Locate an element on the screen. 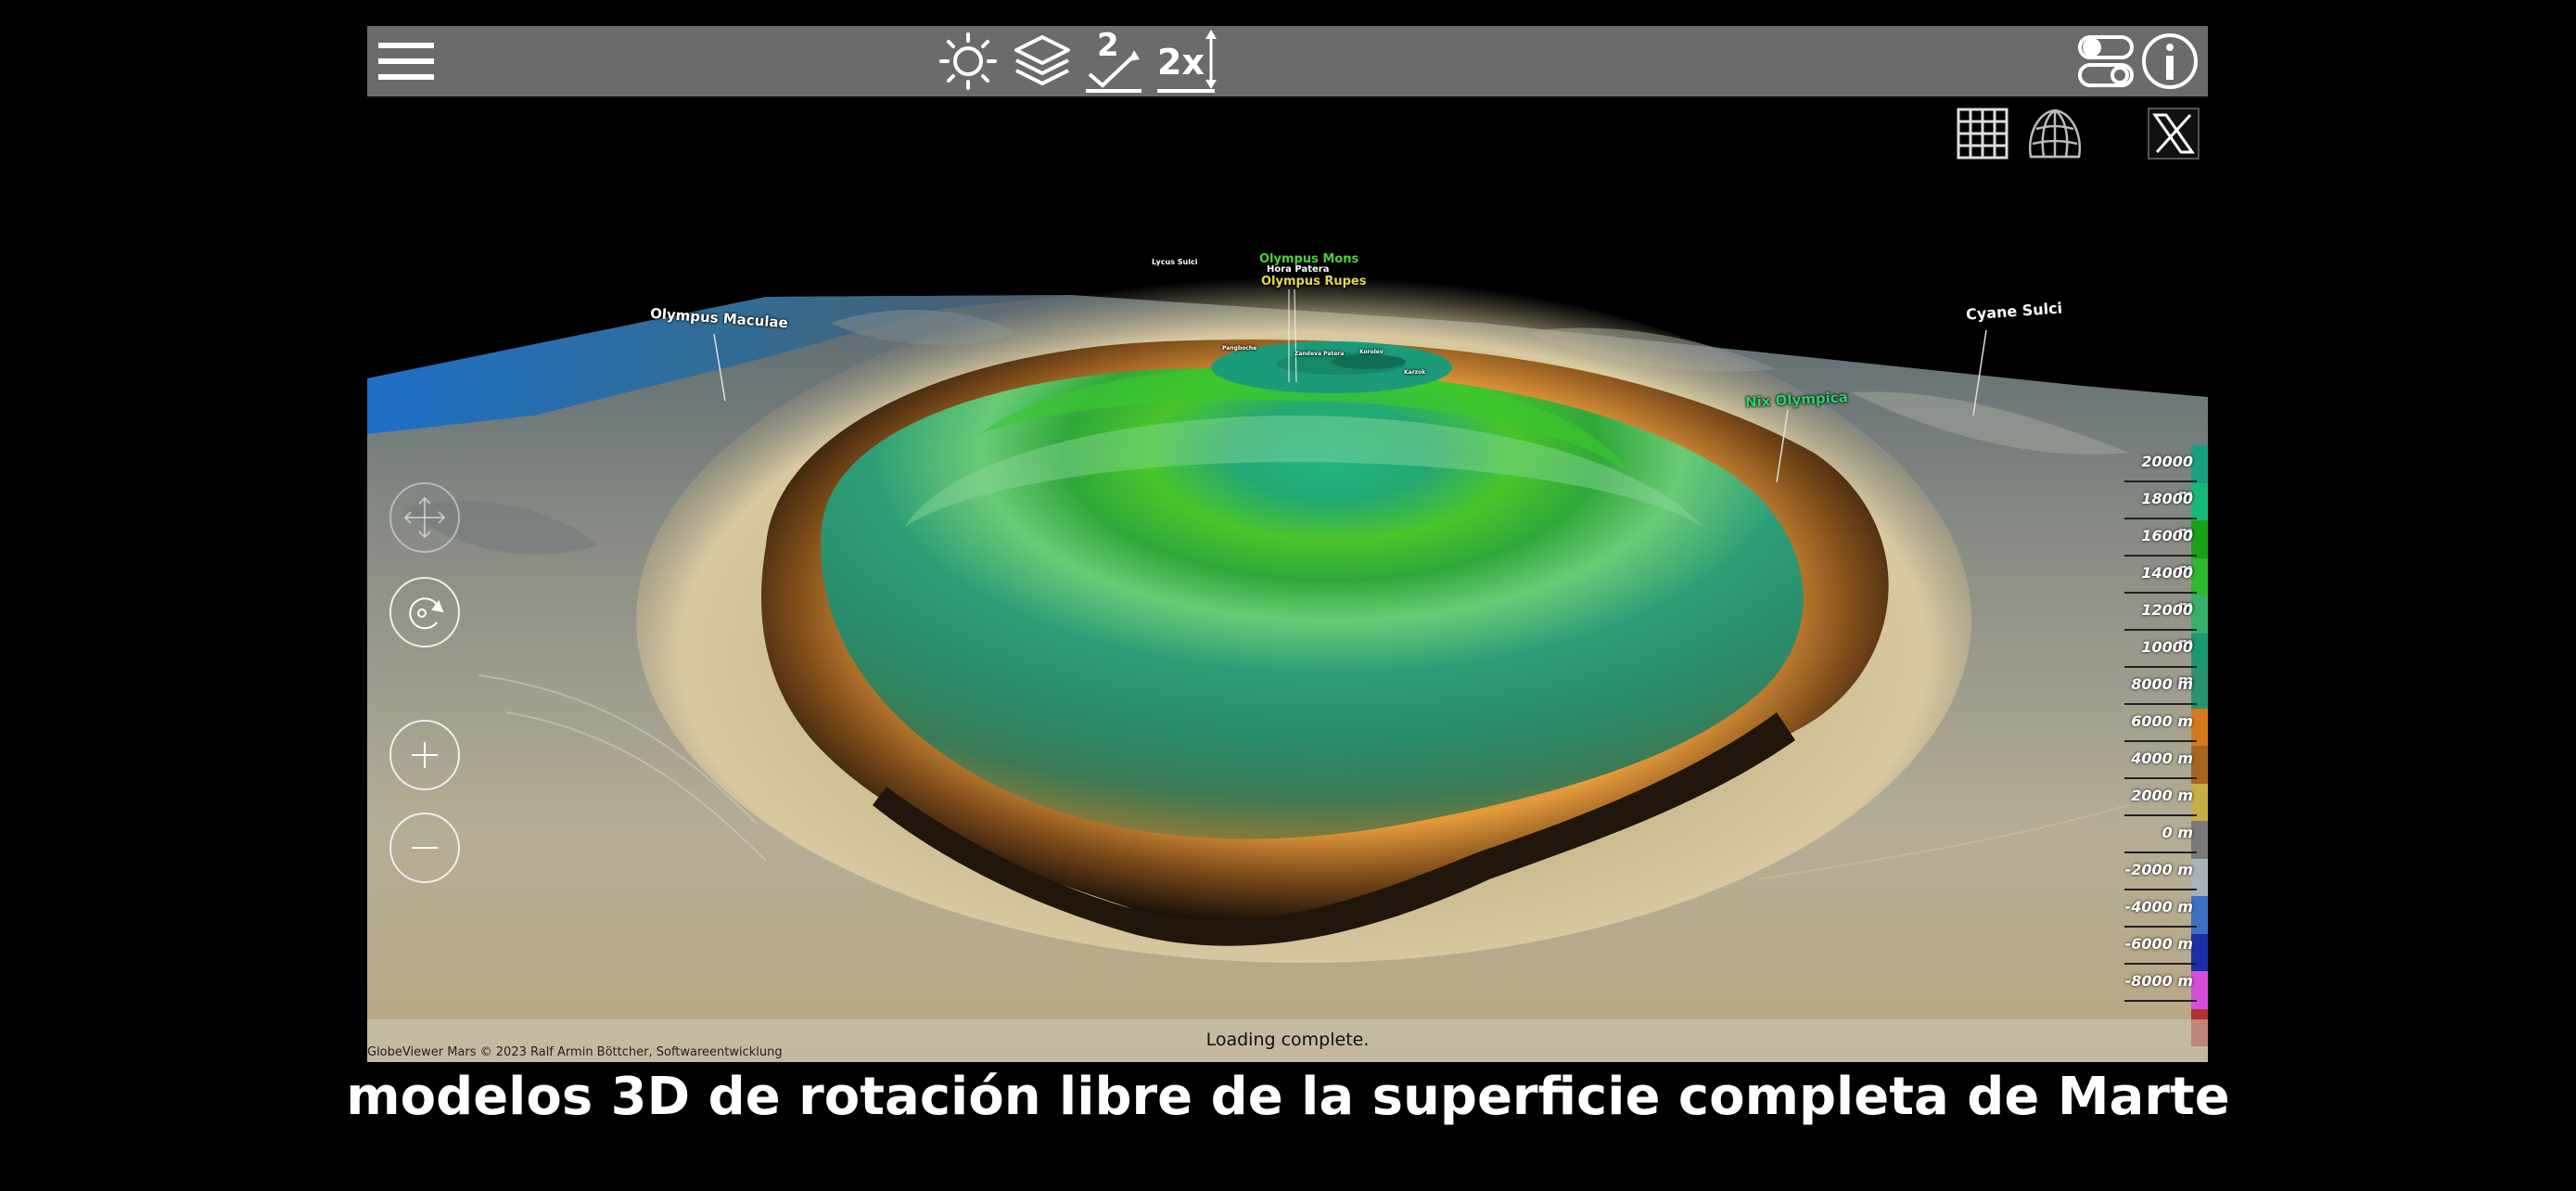 The image size is (2576, 1191). svg-text: 2x is located at coordinates (1181, 63).